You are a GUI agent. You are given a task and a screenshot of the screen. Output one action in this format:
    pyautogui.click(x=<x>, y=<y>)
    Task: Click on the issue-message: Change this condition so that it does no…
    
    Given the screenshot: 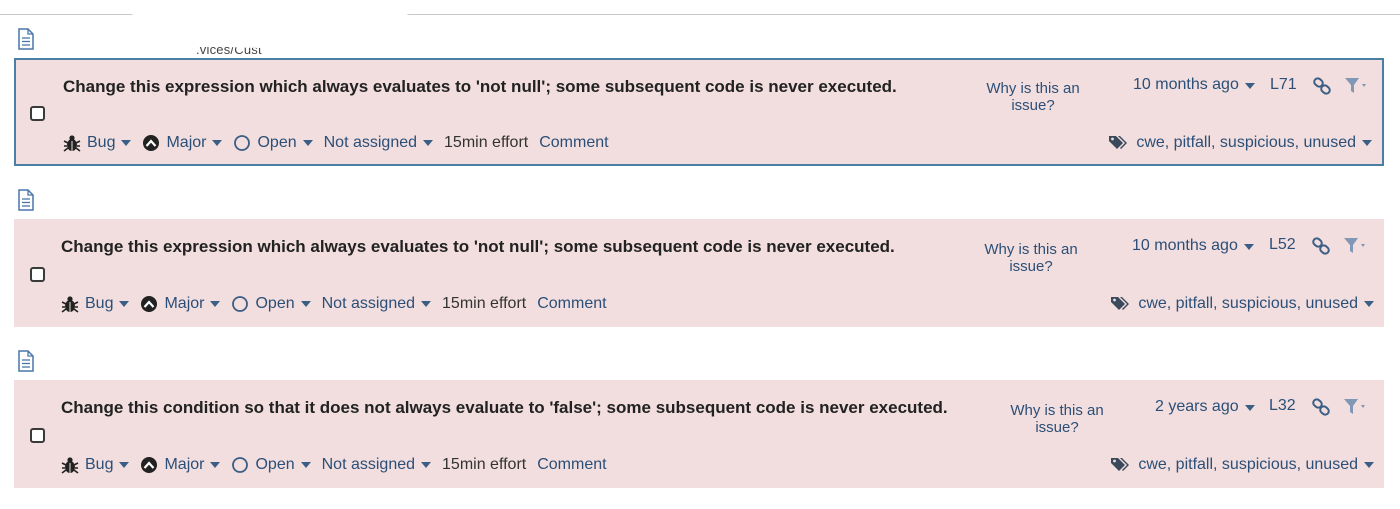 What is the action you would take?
    pyautogui.click(x=511, y=407)
    